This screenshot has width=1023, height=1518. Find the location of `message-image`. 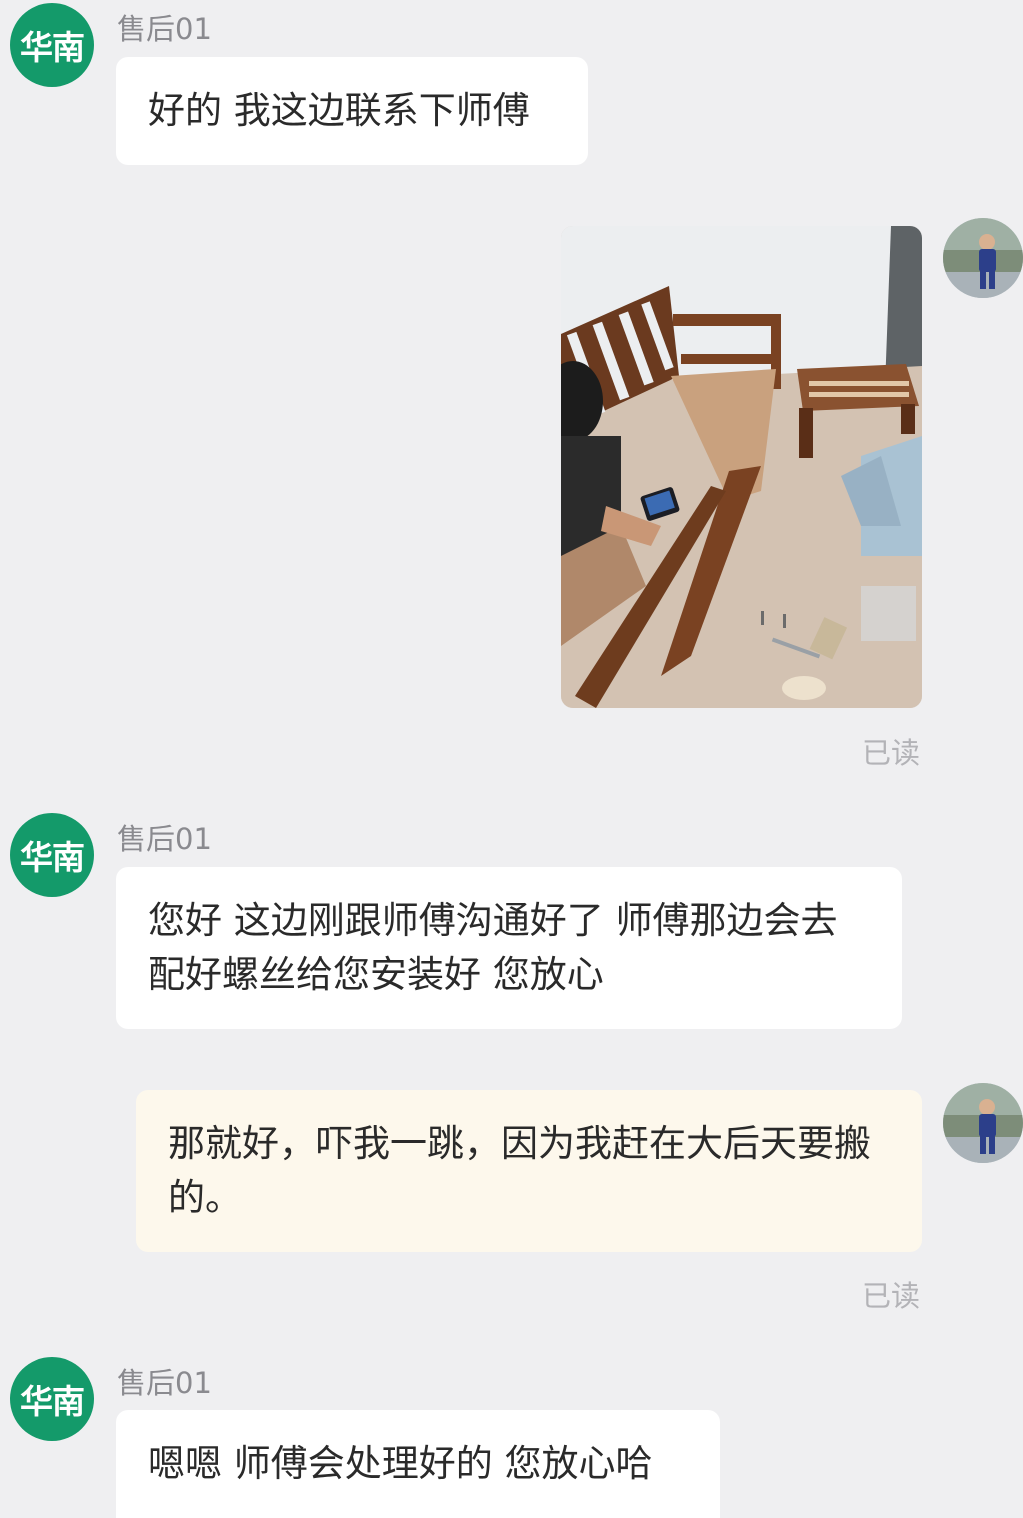

message-image is located at coordinates (741, 467).